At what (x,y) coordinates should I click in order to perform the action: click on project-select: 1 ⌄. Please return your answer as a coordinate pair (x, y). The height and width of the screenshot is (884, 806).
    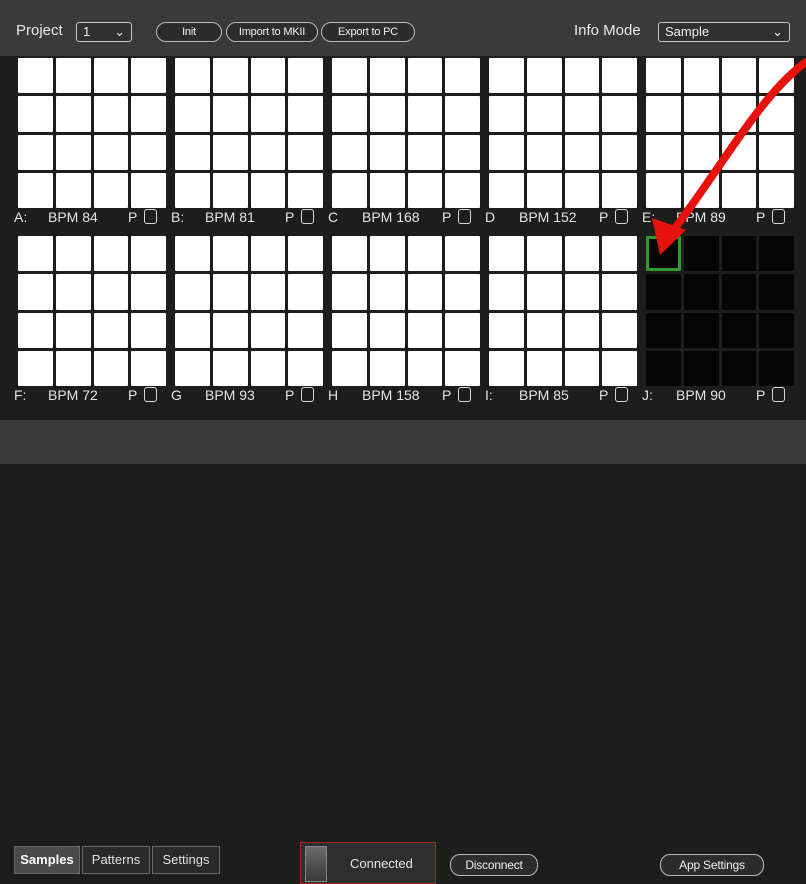
    Looking at the image, I should click on (104, 32).